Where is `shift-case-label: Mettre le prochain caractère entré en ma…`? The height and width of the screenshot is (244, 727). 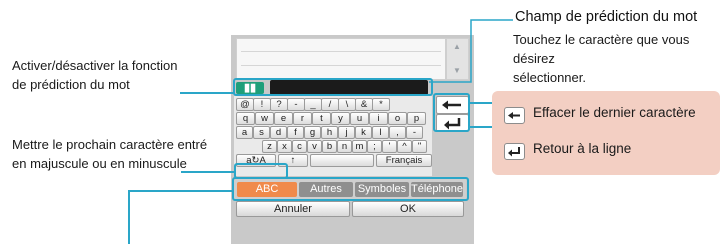
shift-case-label: Mettre le prochain caractère entré en ma… is located at coordinates (110, 154).